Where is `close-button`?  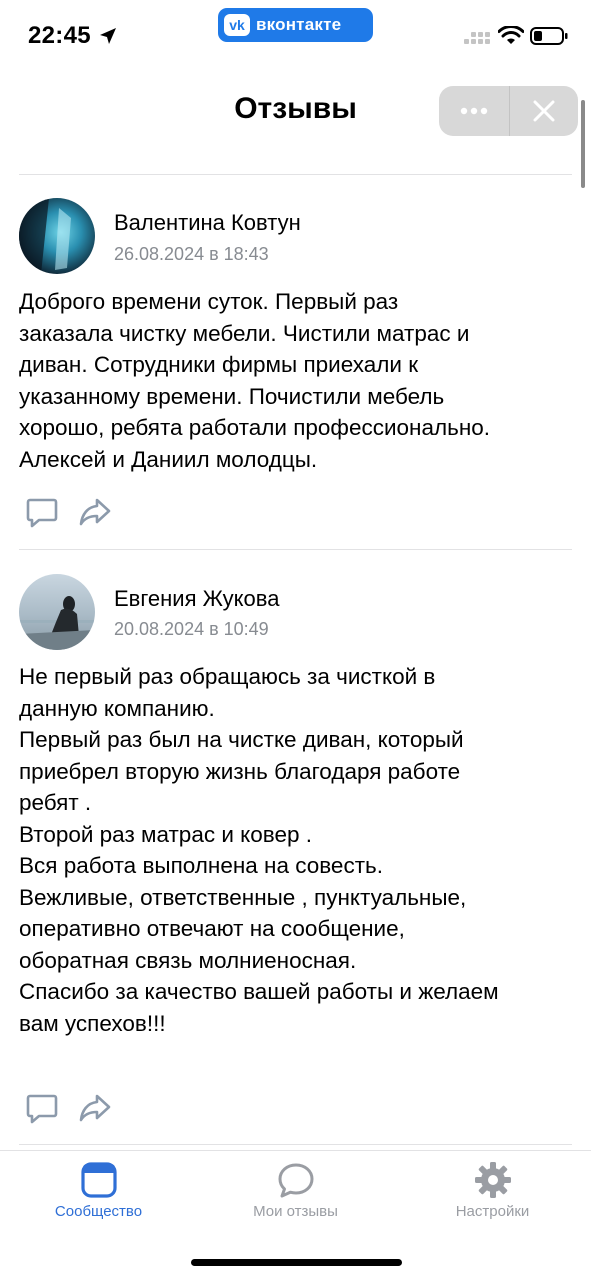 close-button is located at coordinates (544, 111).